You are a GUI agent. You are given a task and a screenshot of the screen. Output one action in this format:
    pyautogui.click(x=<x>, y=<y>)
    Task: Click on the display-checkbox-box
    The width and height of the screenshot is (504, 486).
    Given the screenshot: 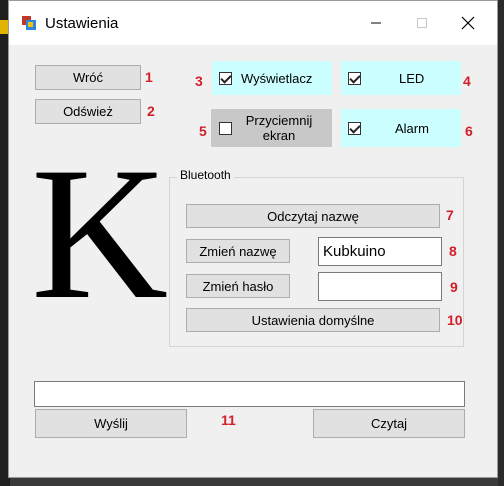 What is the action you would take?
    pyautogui.click(x=225, y=78)
    